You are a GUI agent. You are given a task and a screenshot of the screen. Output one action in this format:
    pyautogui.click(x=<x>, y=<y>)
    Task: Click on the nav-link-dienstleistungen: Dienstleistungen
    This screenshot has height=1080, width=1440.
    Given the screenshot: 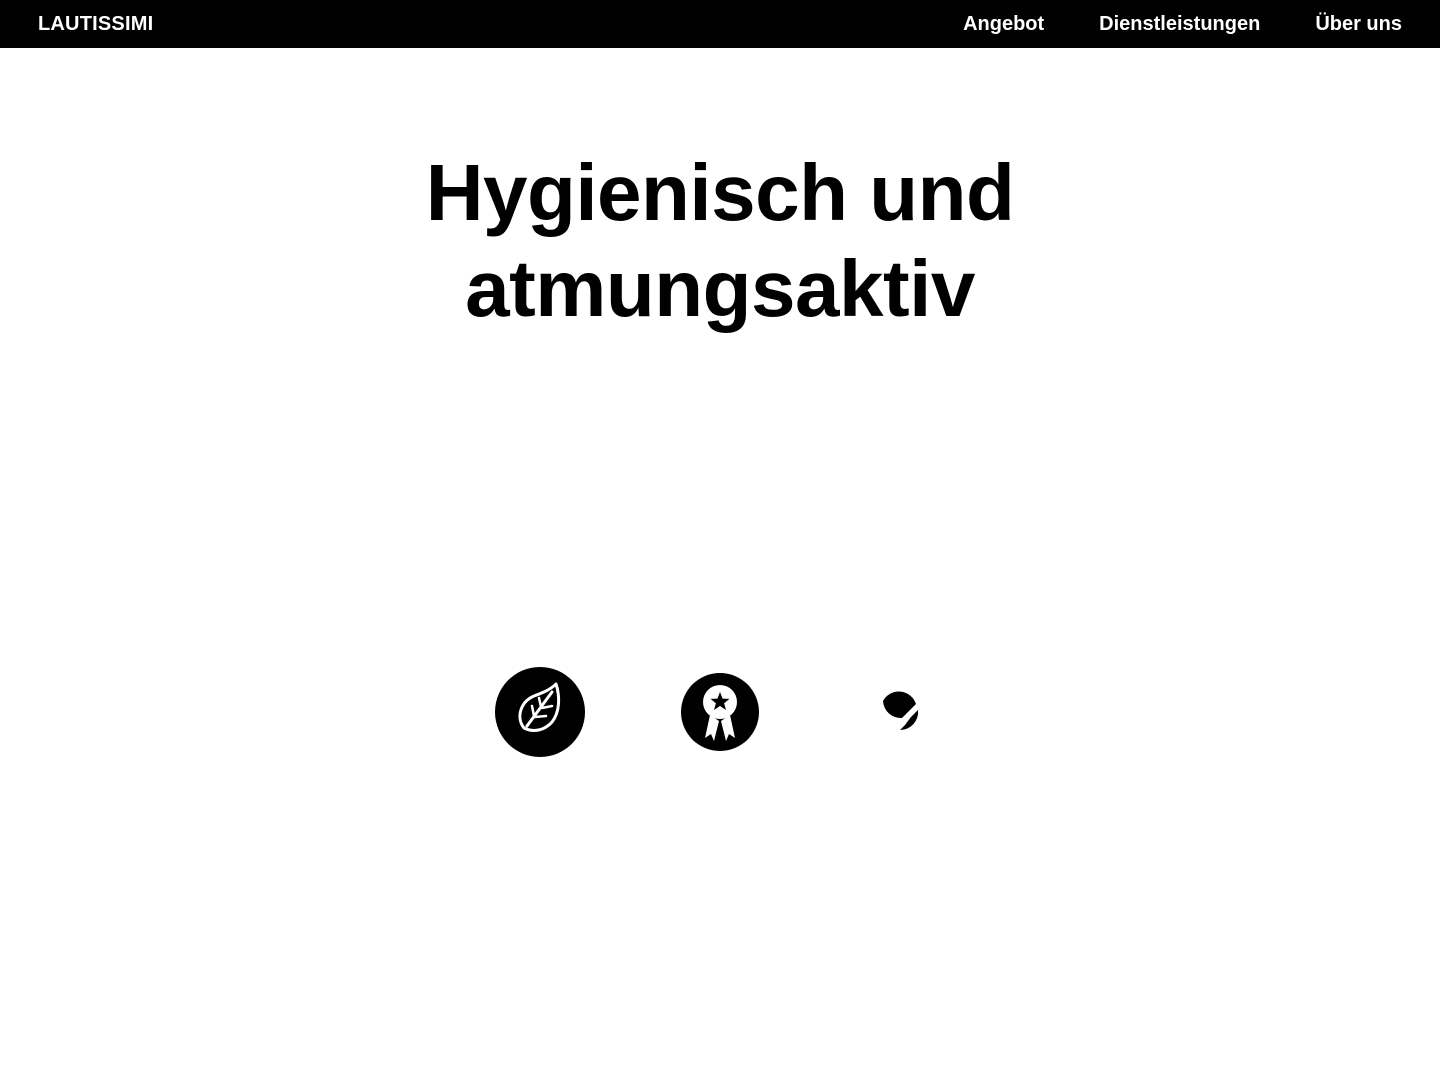 What is the action you would take?
    pyautogui.click(x=1179, y=24)
    